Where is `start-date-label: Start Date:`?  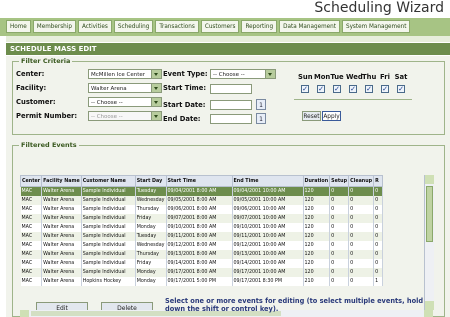 start-date-label: Start Date: is located at coordinates (184, 105).